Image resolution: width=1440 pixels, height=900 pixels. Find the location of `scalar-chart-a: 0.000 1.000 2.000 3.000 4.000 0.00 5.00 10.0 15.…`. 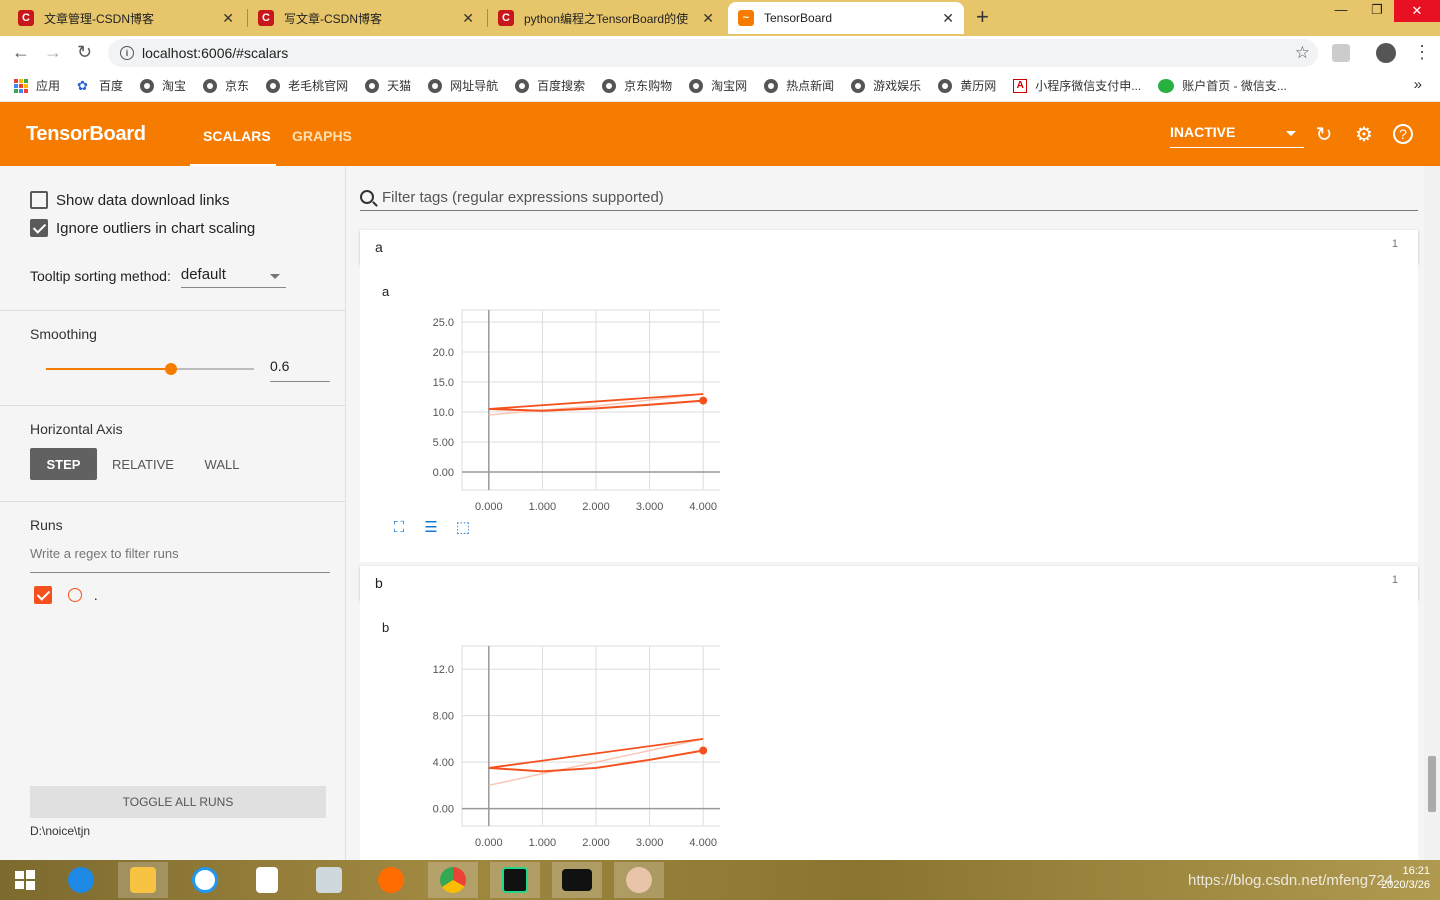

scalar-chart-a: 0.000 1.000 2.000 3.000 4.000 0.00 5.00 10.0 15.… is located at coordinates (560, 408).